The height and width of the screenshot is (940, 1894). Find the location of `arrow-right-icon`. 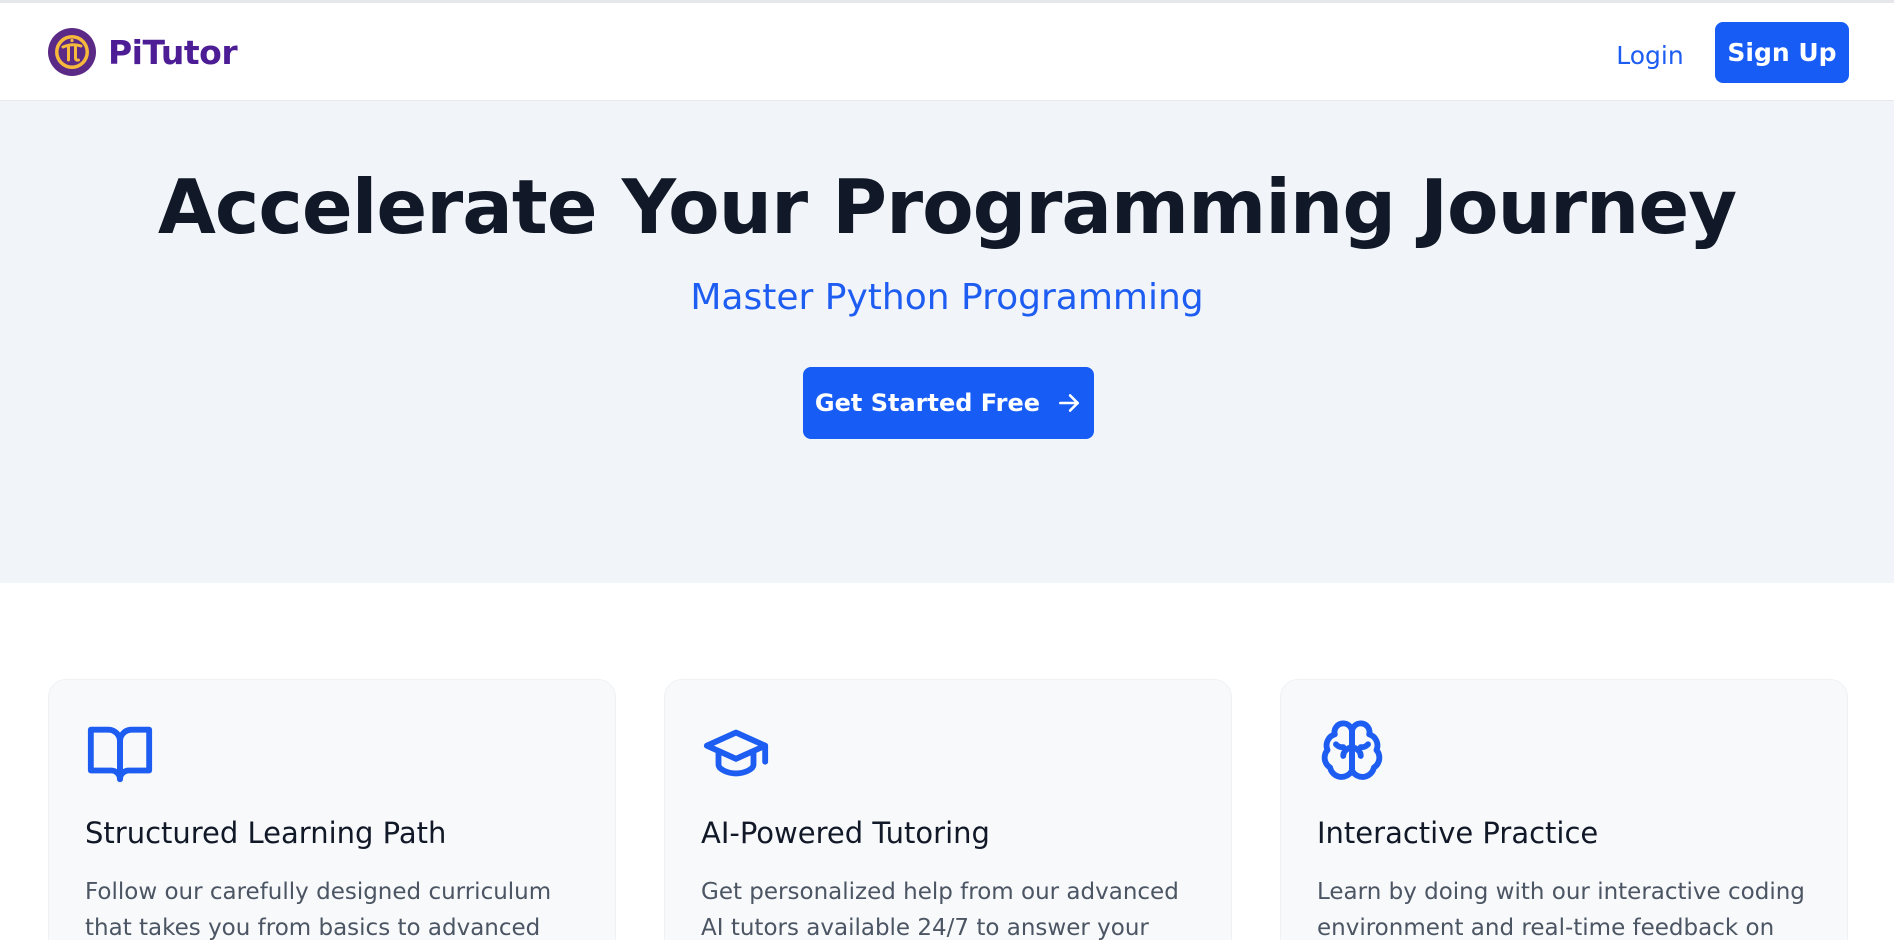

arrow-right-icon is located at coordinates (1069, 403).